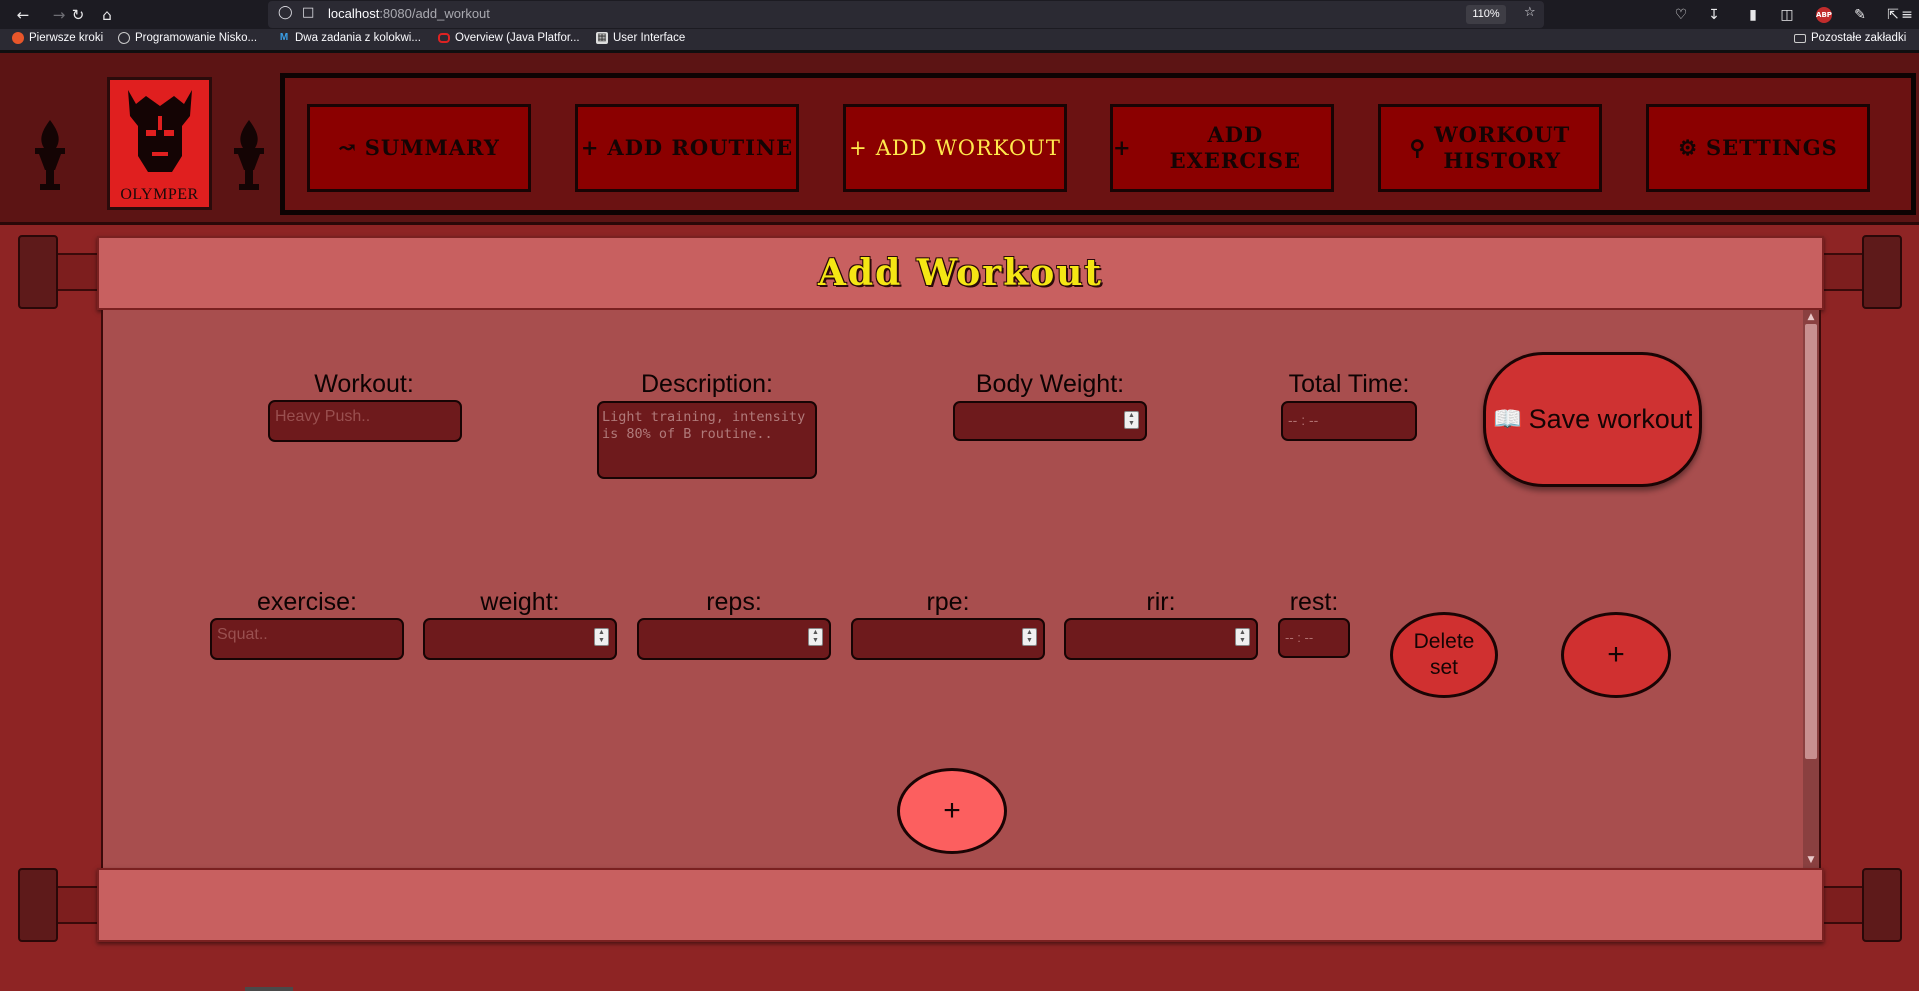 This screenshot has width=1919, height=991. I want to click on nav-label: ADD EXERCISE, so click(1235, 147).